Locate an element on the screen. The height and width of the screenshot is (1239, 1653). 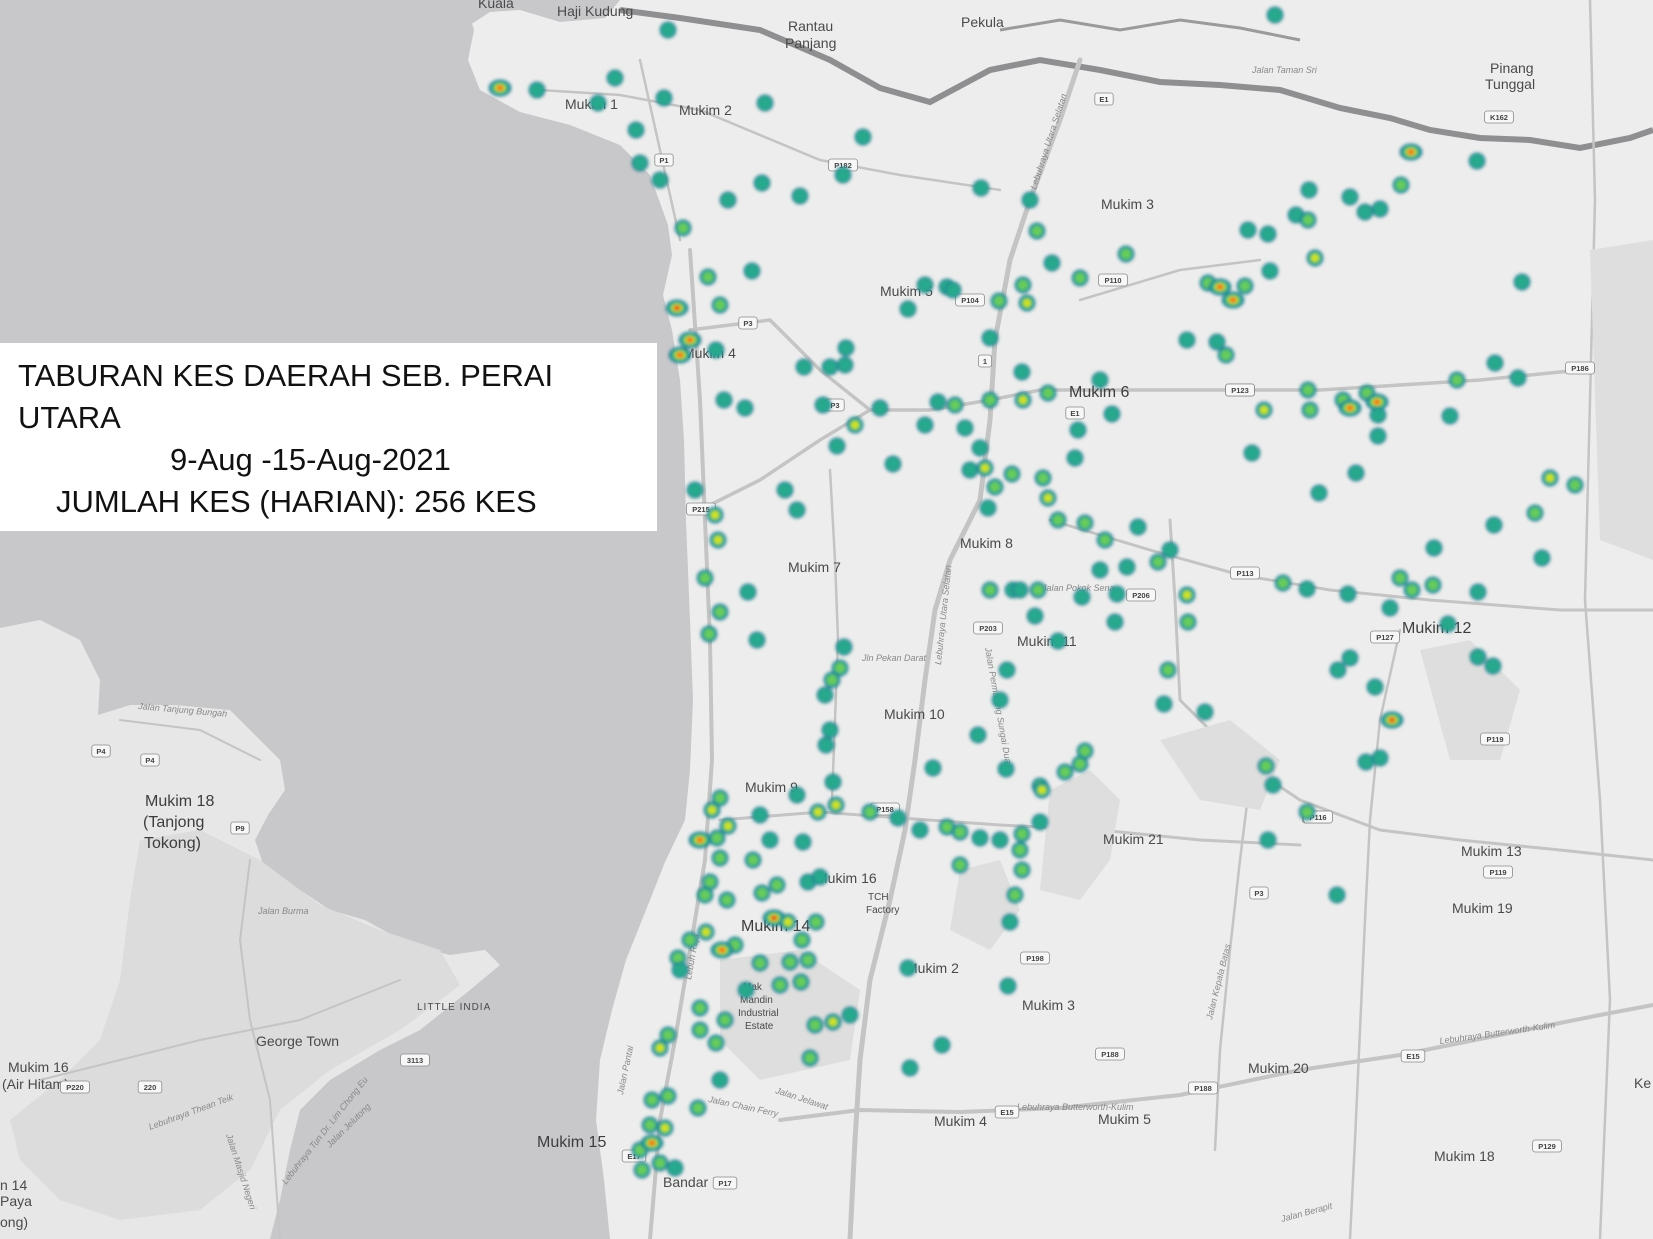
road-shield: P17 is located at coordinates (725, 1183).